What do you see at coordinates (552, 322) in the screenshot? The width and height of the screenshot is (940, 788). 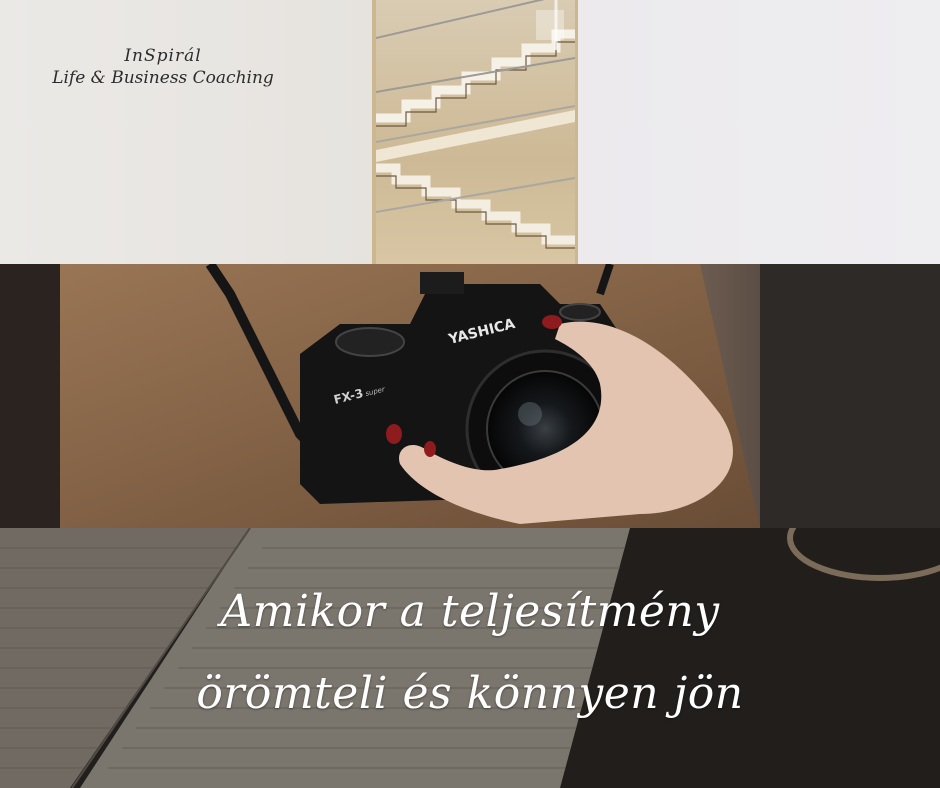 I see `nail-index` at bounding box center [552, 322].